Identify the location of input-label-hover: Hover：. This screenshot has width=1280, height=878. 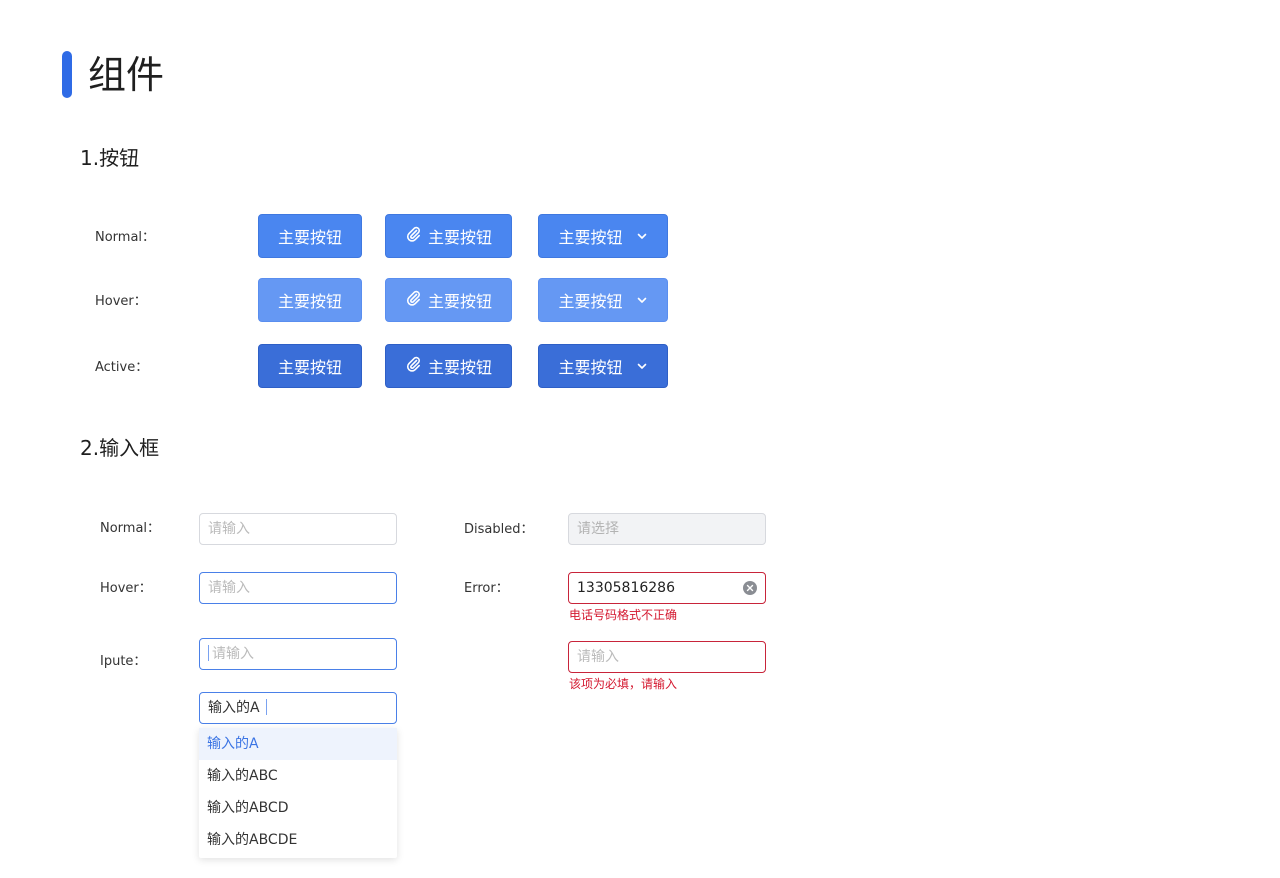
(126, 588).